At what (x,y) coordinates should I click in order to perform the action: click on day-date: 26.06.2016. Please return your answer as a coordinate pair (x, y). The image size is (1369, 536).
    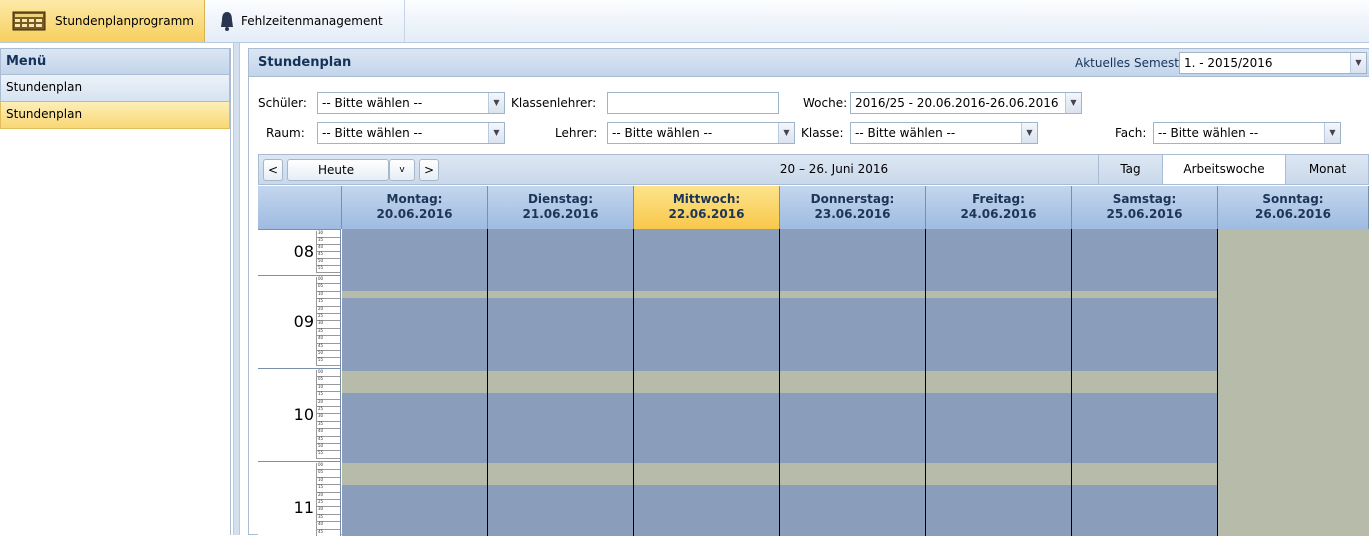
    Looking at the image, I should click on (1293, 214).